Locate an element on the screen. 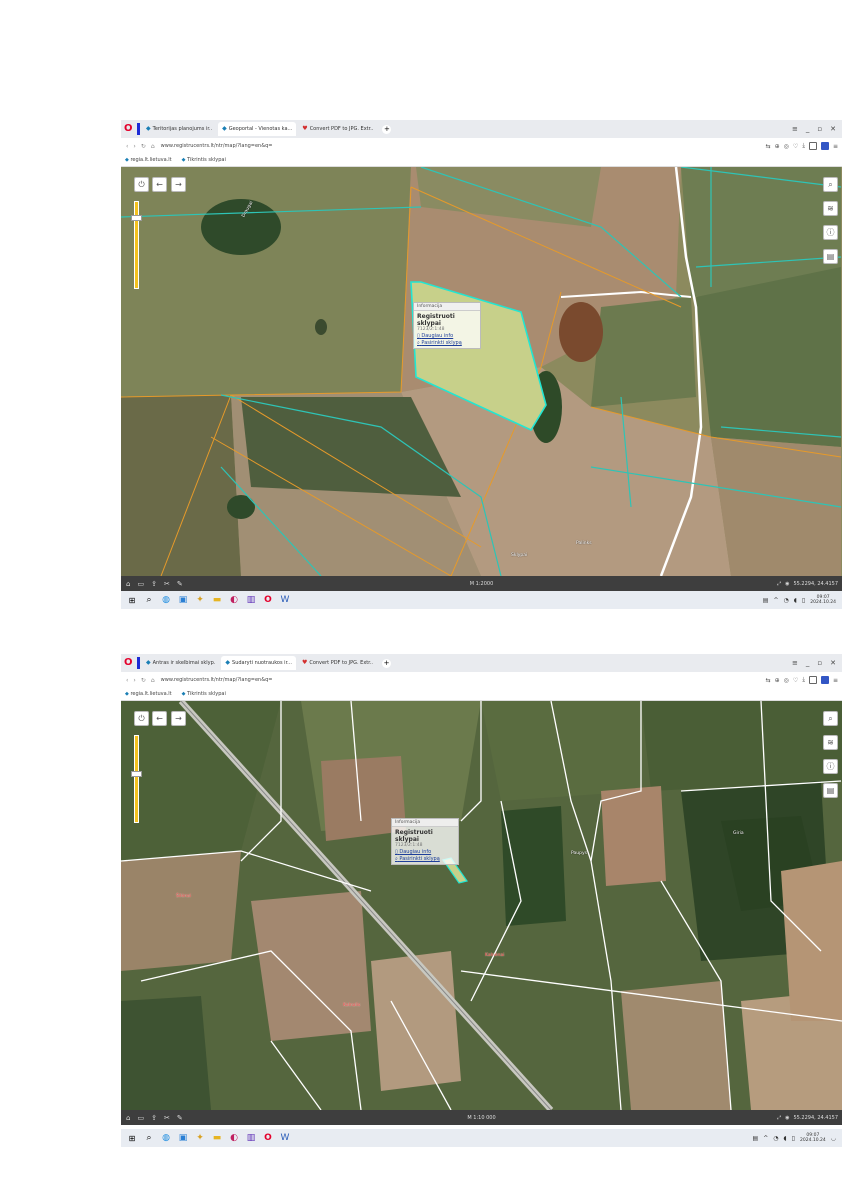 This screenshot has height=1200, width=849. browser-tab: ◆ Teritorijas planojums ir.. is located at coordinates (179, 129).